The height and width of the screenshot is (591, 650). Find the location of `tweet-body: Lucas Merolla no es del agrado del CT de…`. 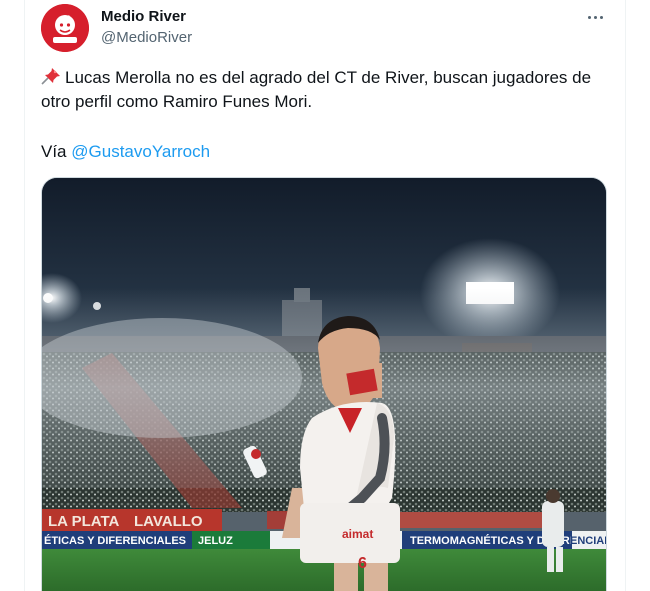

tweet-body: Lucas Merolla no es del agrado del CT de… is located at coordinates (316, 89).